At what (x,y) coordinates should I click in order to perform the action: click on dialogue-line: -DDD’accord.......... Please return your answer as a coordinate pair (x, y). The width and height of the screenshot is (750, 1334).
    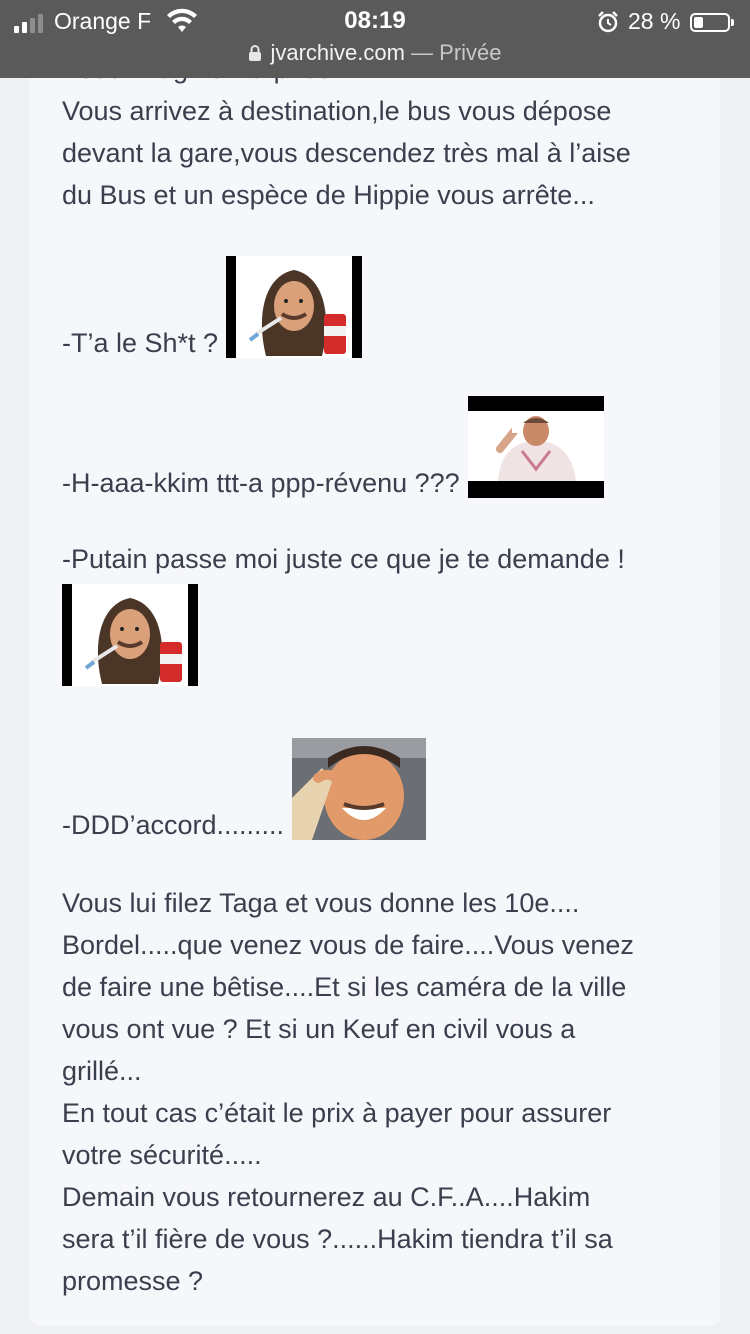
    Looking at the image, I should click on (382, 789).